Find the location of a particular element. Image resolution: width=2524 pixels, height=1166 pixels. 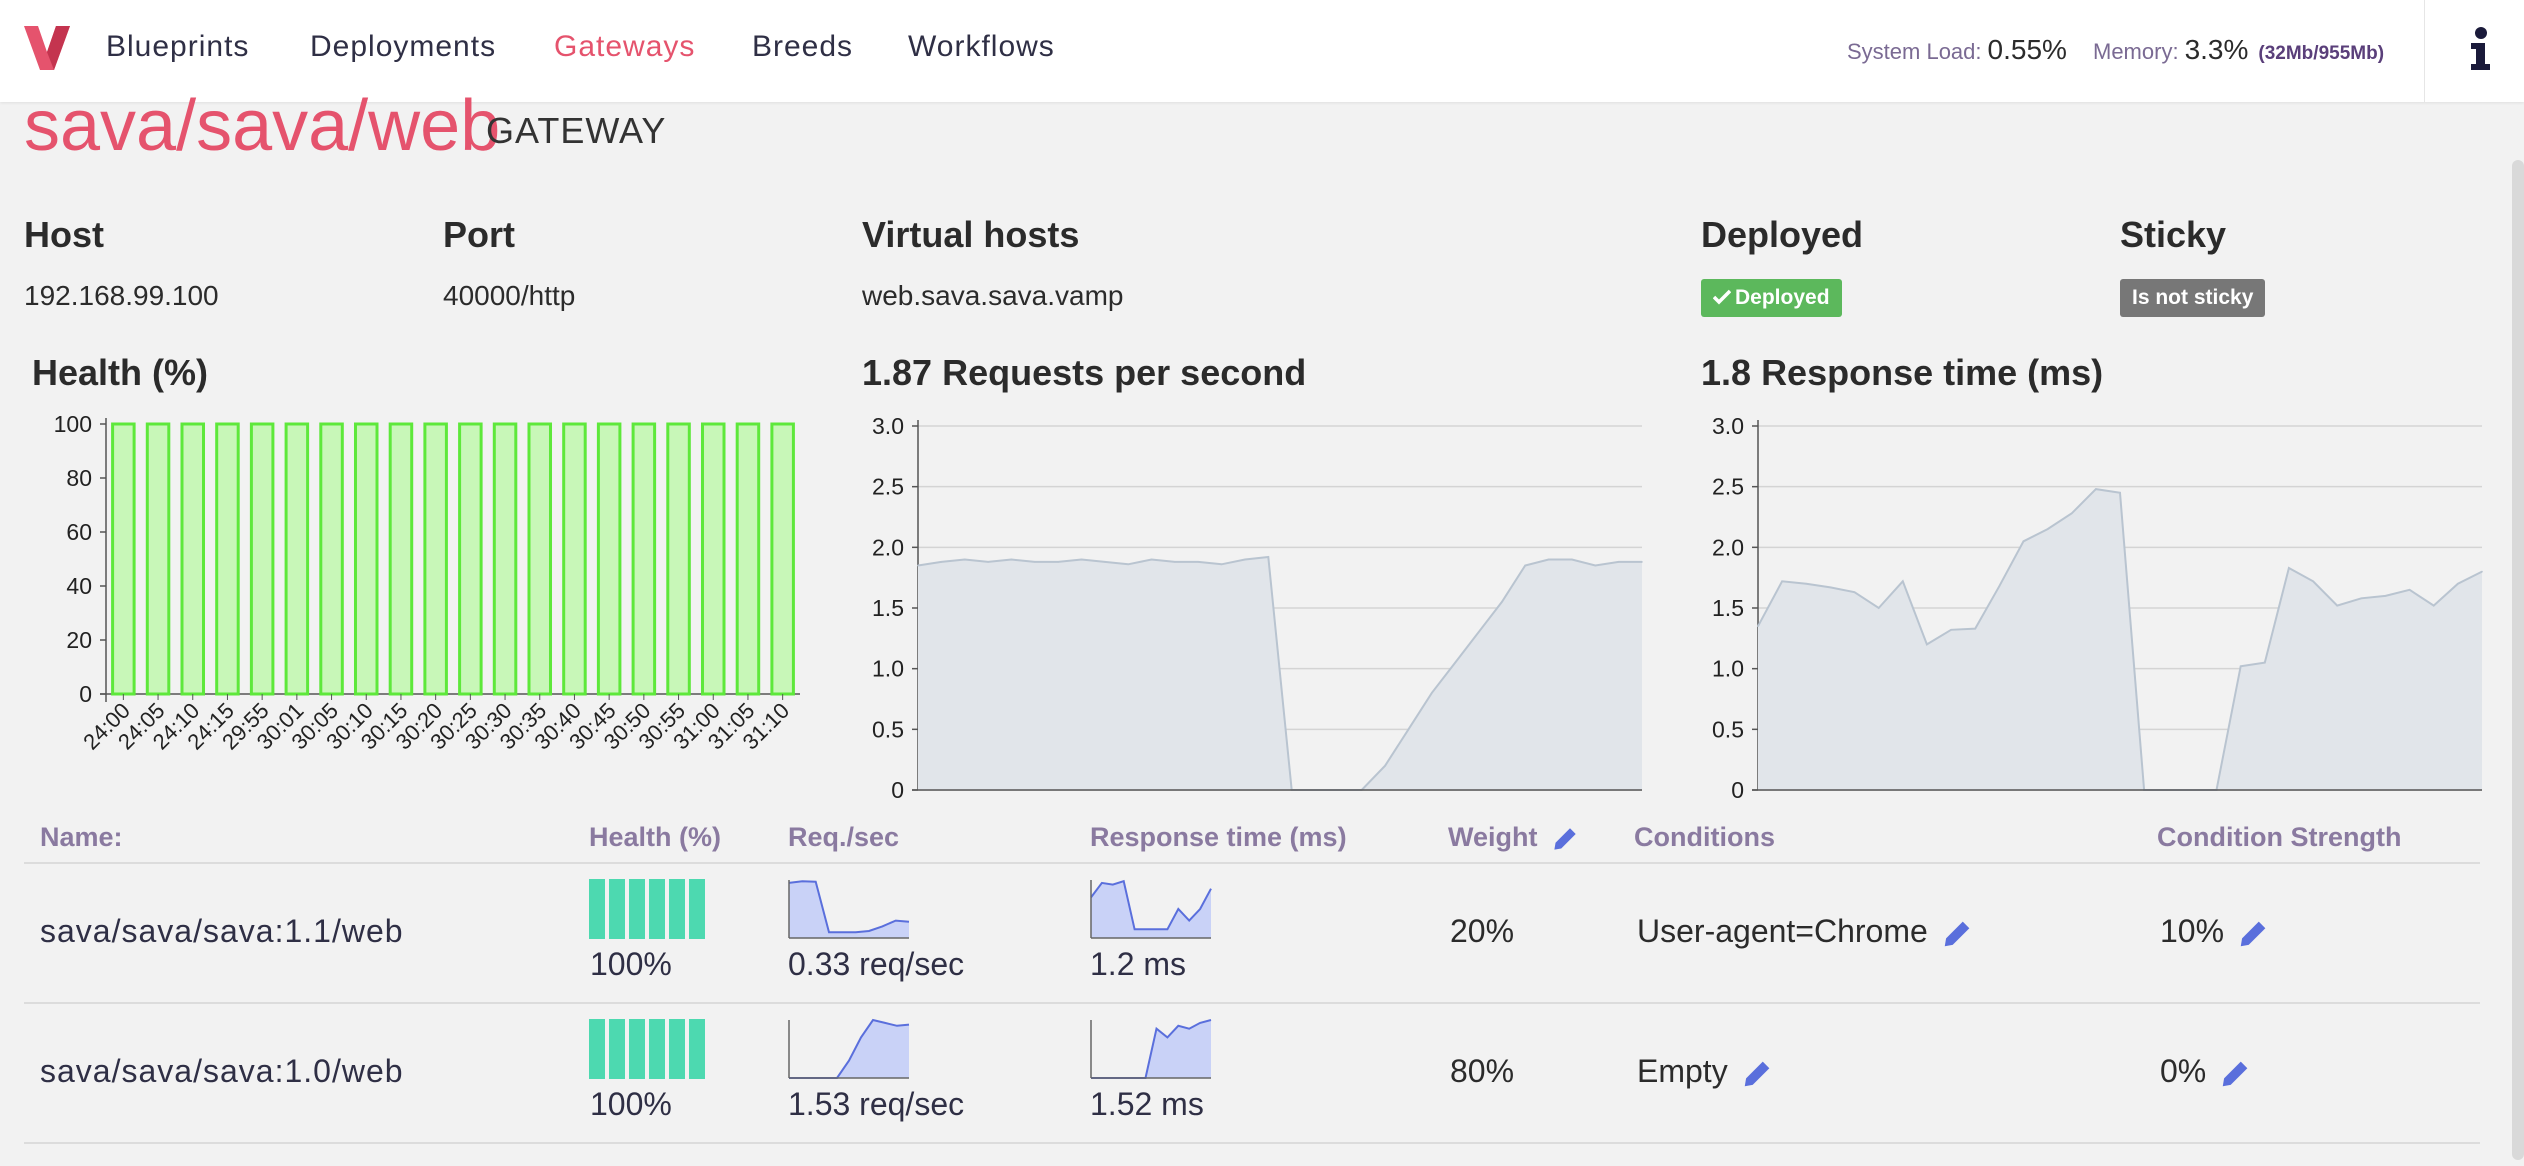

y-tick-label: 1.0 is located at coordinates (888, 669).